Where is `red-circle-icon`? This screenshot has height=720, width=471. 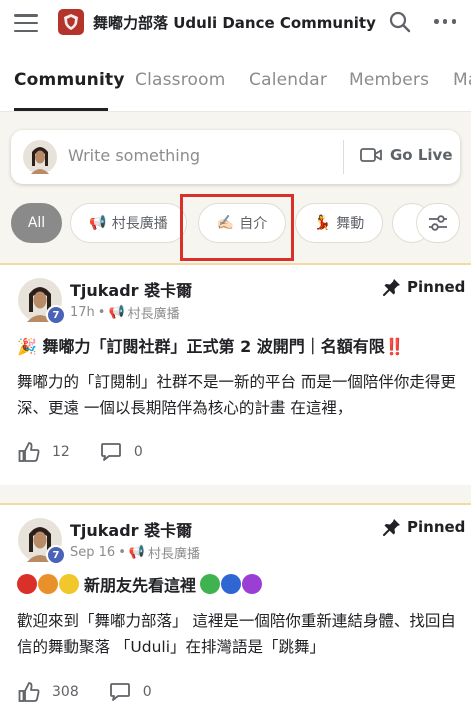
red-circle-icon is located at coordinates (27, 584).